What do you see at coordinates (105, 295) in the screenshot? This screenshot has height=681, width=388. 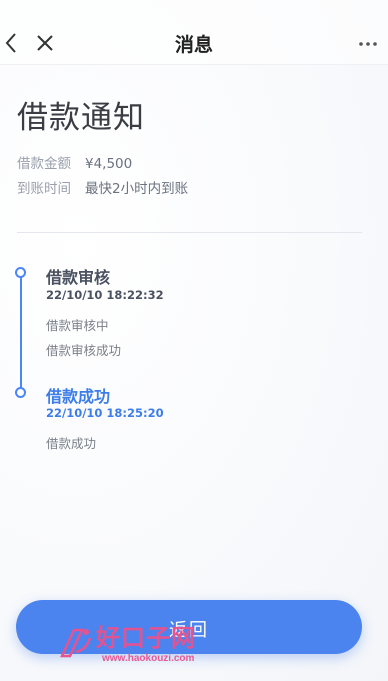 I see `step-time: 22/10/10 18:22:32` at bounding box center [105, 295].